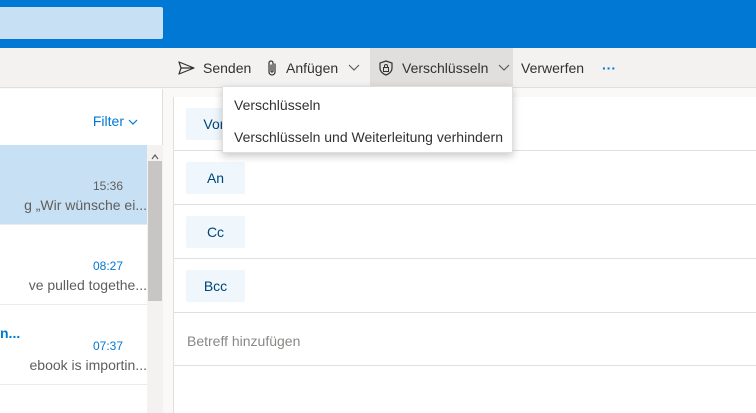  I want to click on encrypt-button: Verschlüsseln, so click(441, 68).